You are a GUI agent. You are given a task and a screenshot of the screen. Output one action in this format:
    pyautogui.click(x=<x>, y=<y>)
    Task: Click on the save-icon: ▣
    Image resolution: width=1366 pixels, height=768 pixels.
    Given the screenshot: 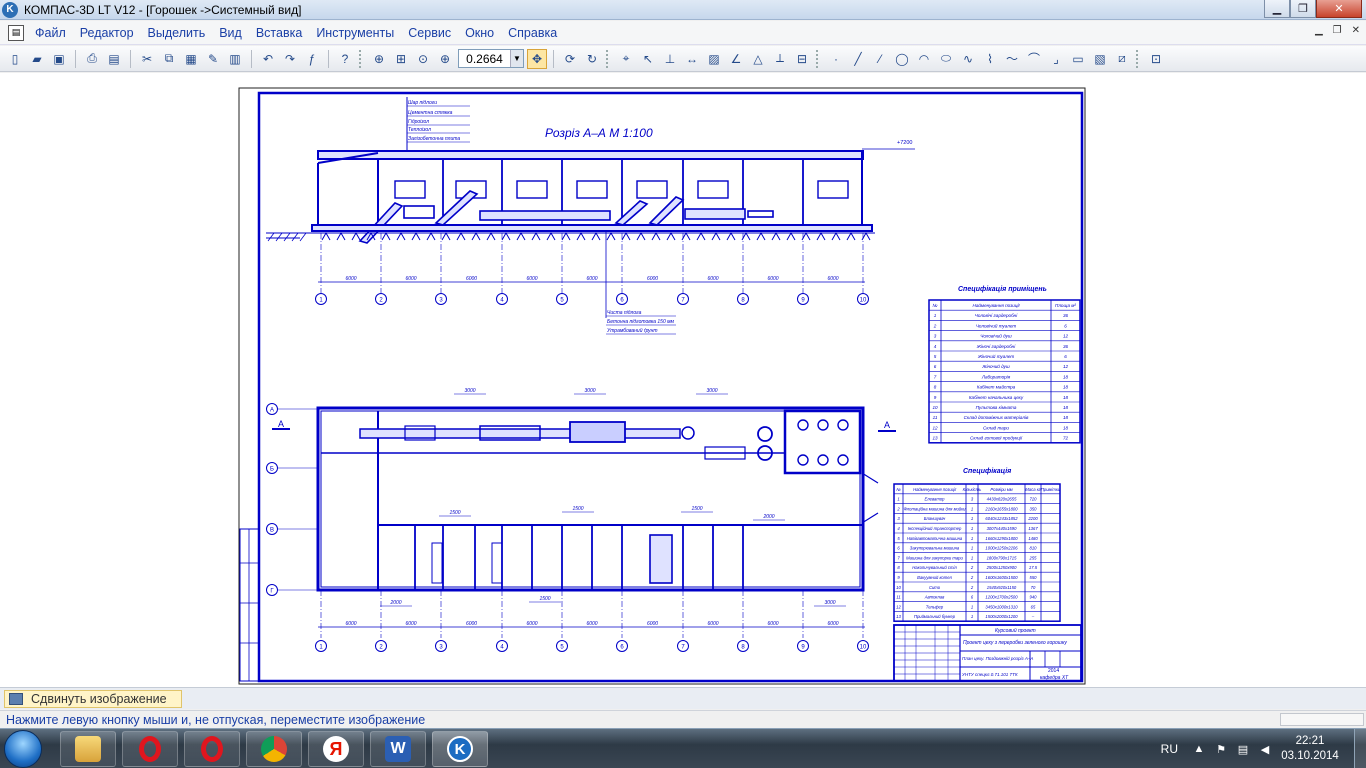 What is the action you would take?
    pyautogui.click(x=59, y=59)
    